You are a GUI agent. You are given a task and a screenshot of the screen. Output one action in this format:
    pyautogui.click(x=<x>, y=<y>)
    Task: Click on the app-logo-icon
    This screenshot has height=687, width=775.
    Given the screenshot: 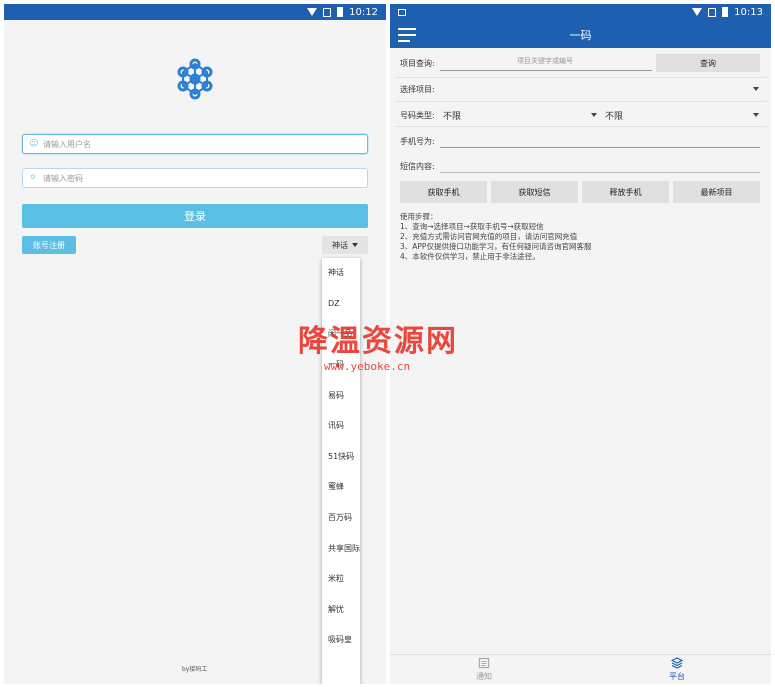 What is the action you would take?
    pyautogui.click(x=195, y=79)
    